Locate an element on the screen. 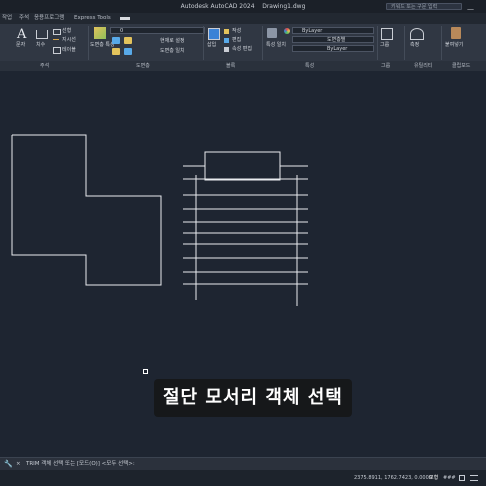 The image size is (486, 486). measure-icon is located at coordinates (417, 34).